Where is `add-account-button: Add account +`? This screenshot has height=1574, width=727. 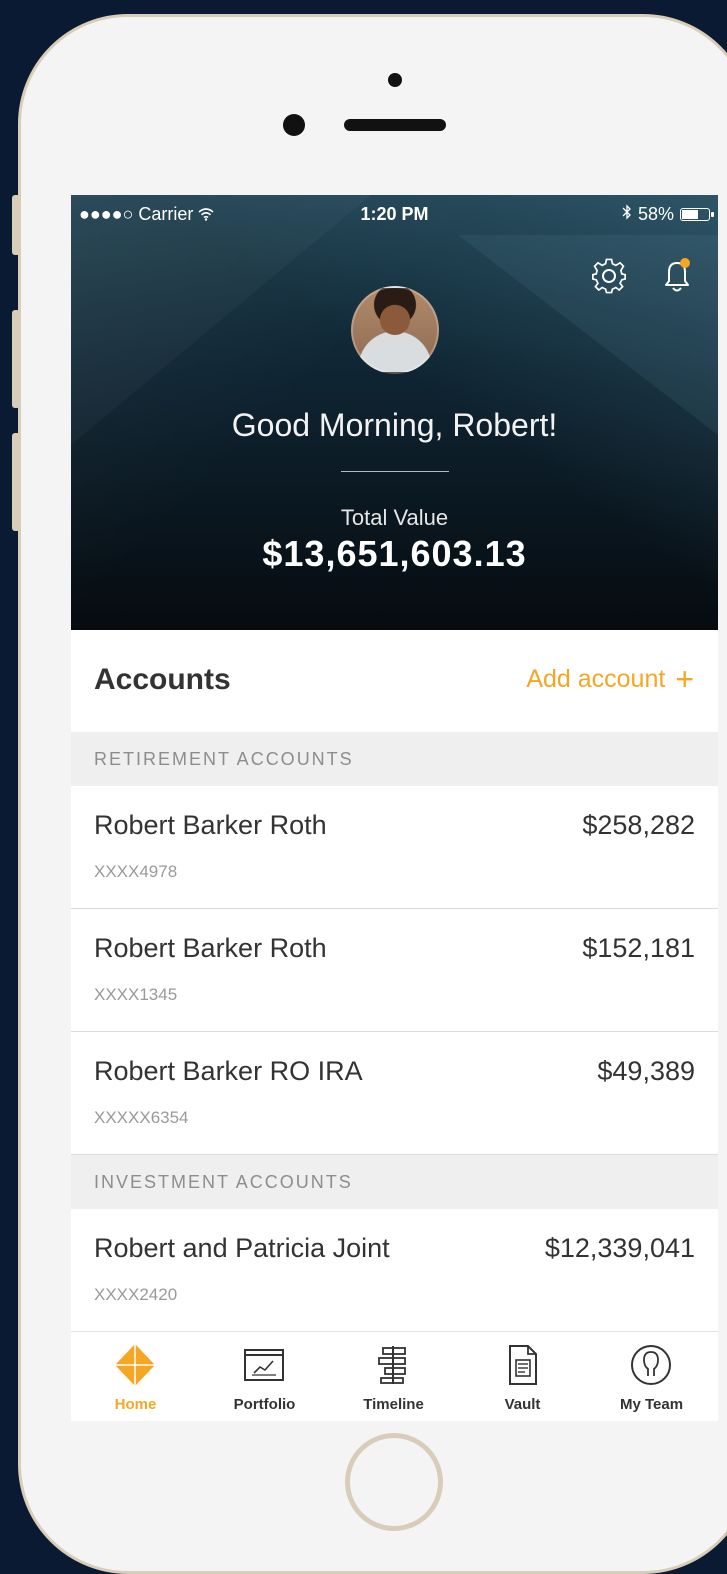
add-account-button: Add account + is located at coordinates (610, 679).